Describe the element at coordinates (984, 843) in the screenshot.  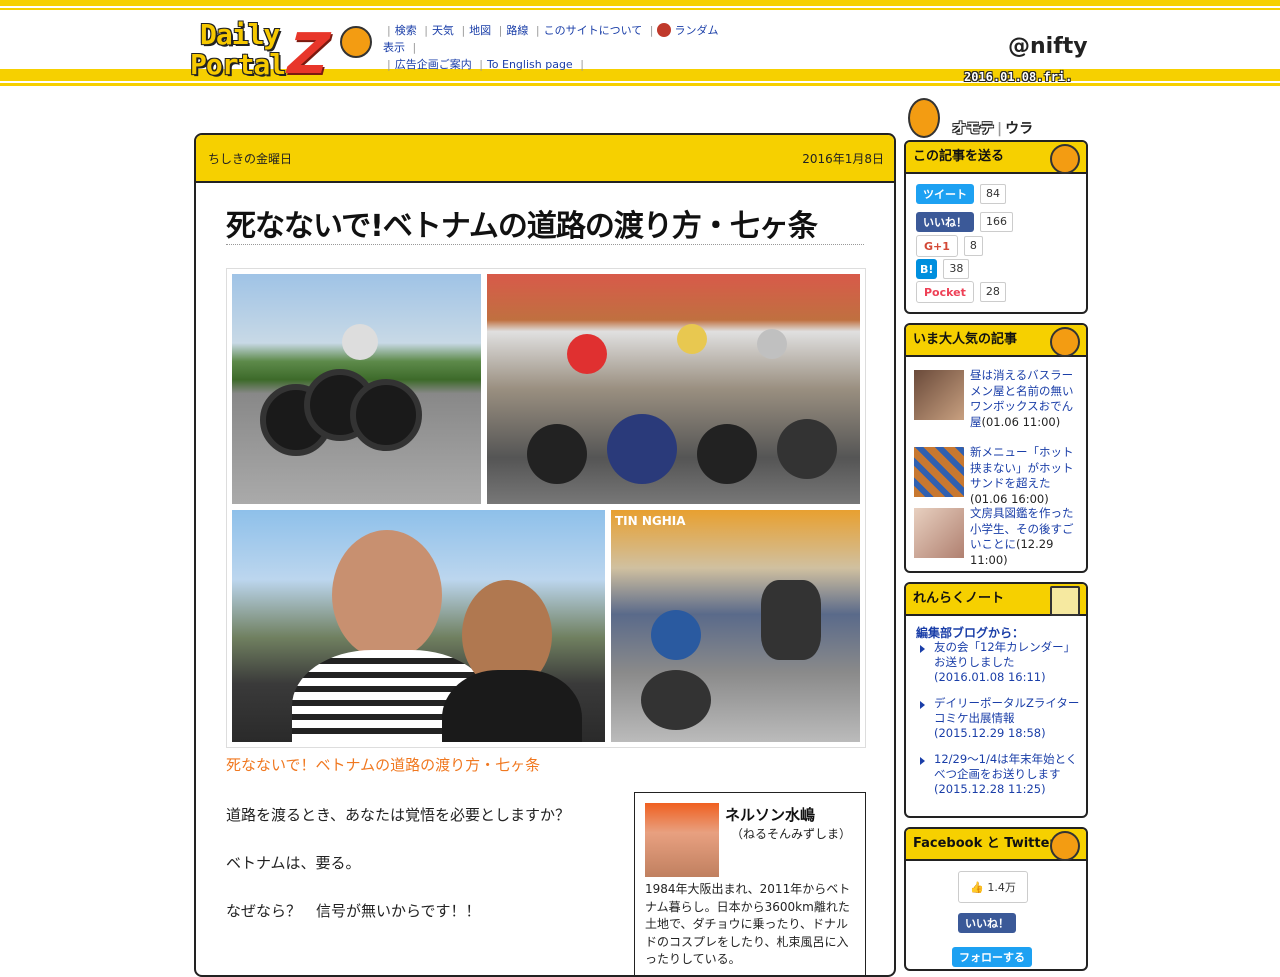
I see `social-box-title: Facebook と Twitter` at that location.